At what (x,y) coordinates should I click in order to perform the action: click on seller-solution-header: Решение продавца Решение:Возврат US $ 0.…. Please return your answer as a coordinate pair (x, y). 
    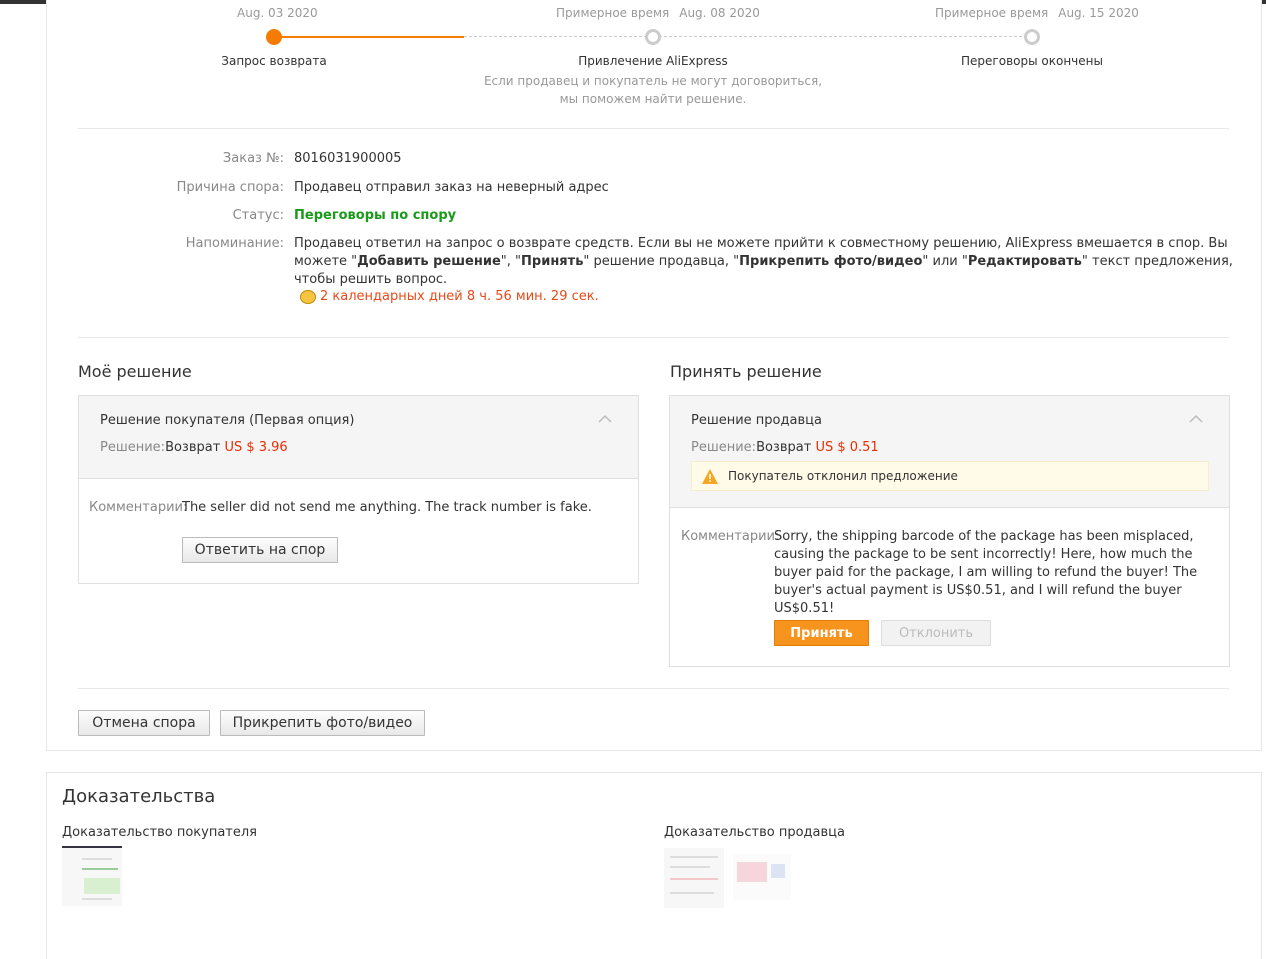
    Looking at the image, I should click on (949, 452).